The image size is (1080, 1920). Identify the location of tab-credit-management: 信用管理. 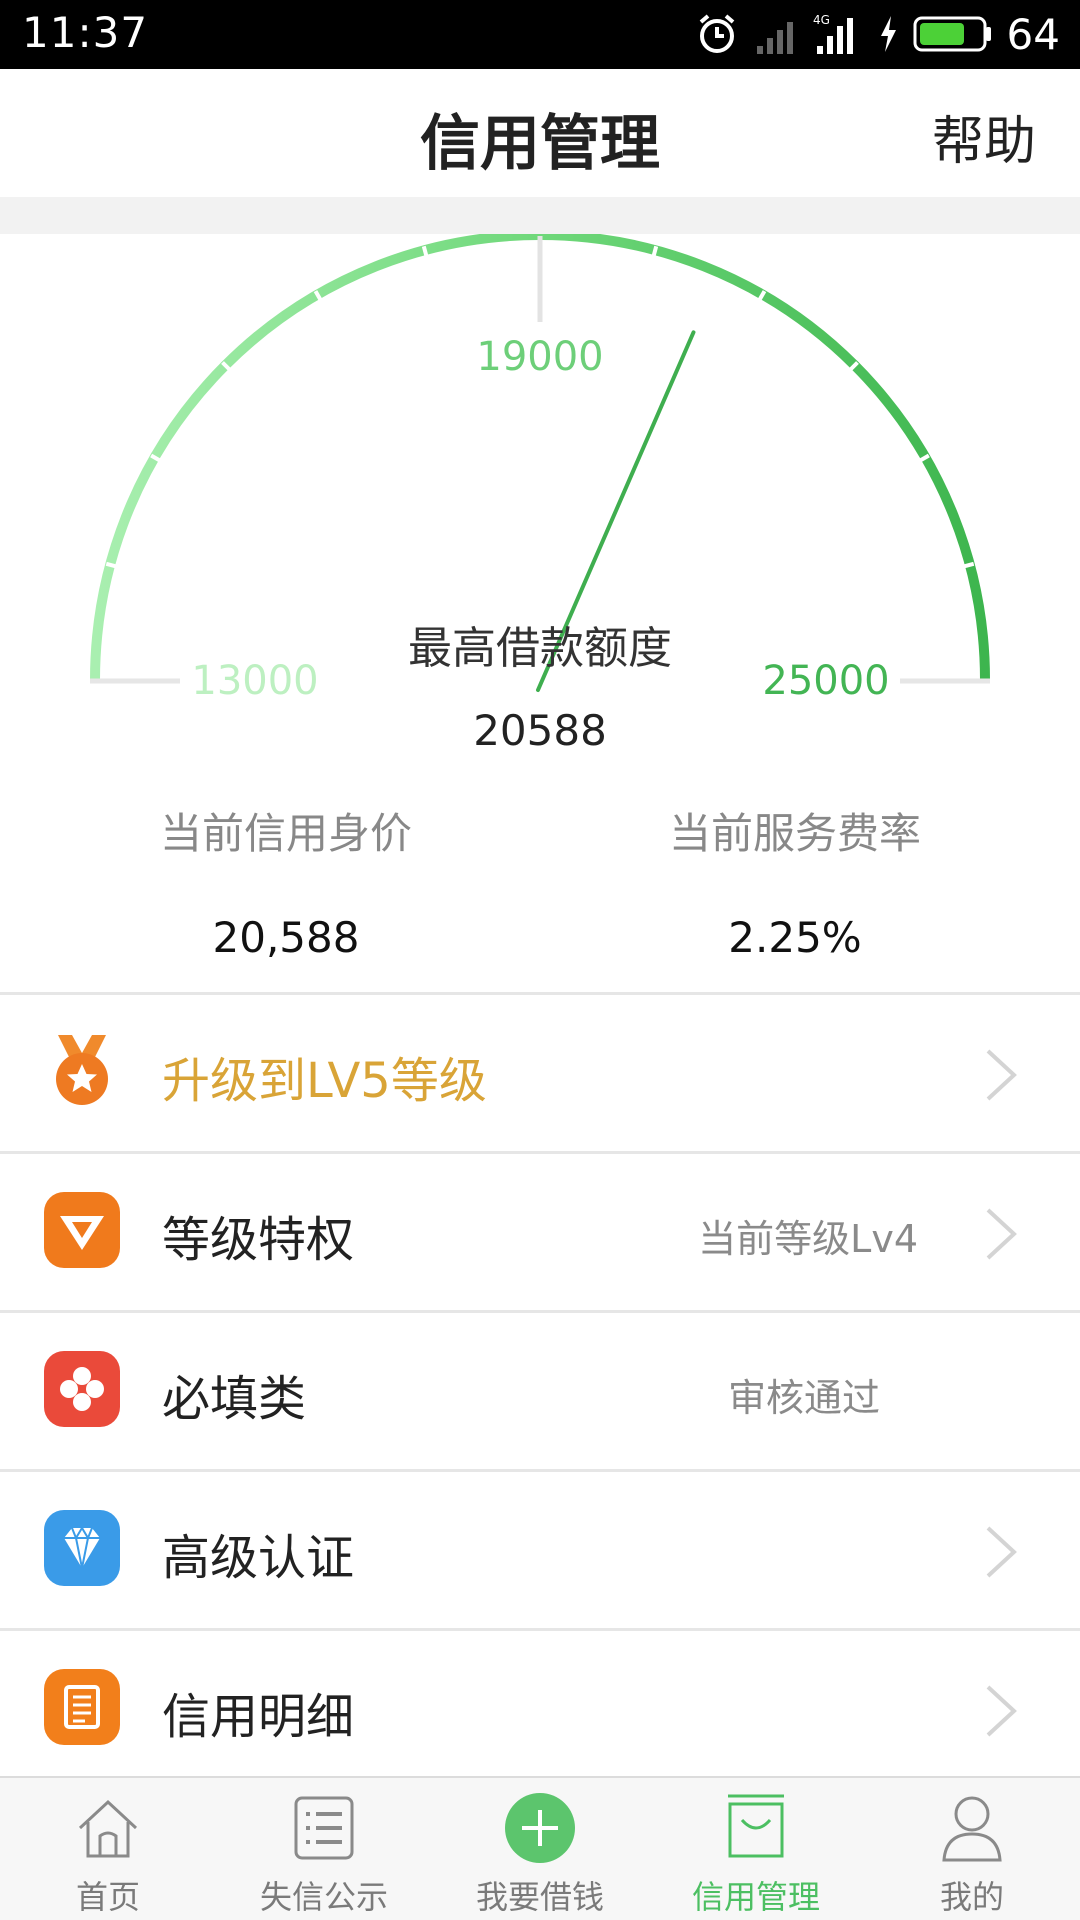
(756, 1849).